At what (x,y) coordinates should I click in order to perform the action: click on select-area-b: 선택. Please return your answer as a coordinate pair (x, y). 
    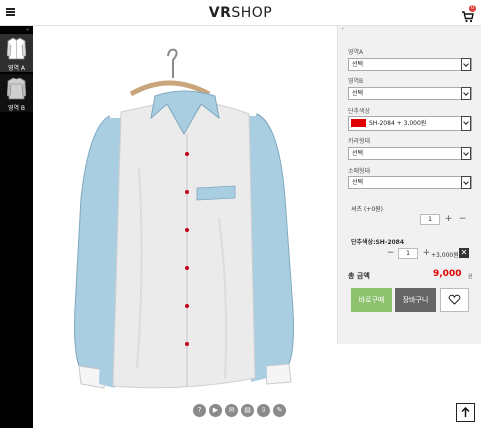
    Looking at the image, I should click on (410, 93).